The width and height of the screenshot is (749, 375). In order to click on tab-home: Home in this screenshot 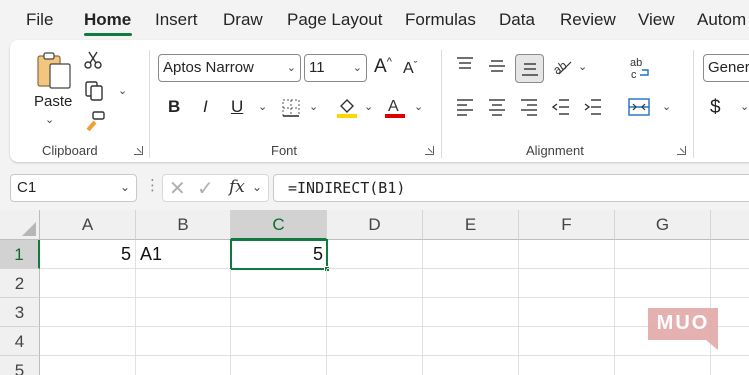, I will do `click(107, 20)`.